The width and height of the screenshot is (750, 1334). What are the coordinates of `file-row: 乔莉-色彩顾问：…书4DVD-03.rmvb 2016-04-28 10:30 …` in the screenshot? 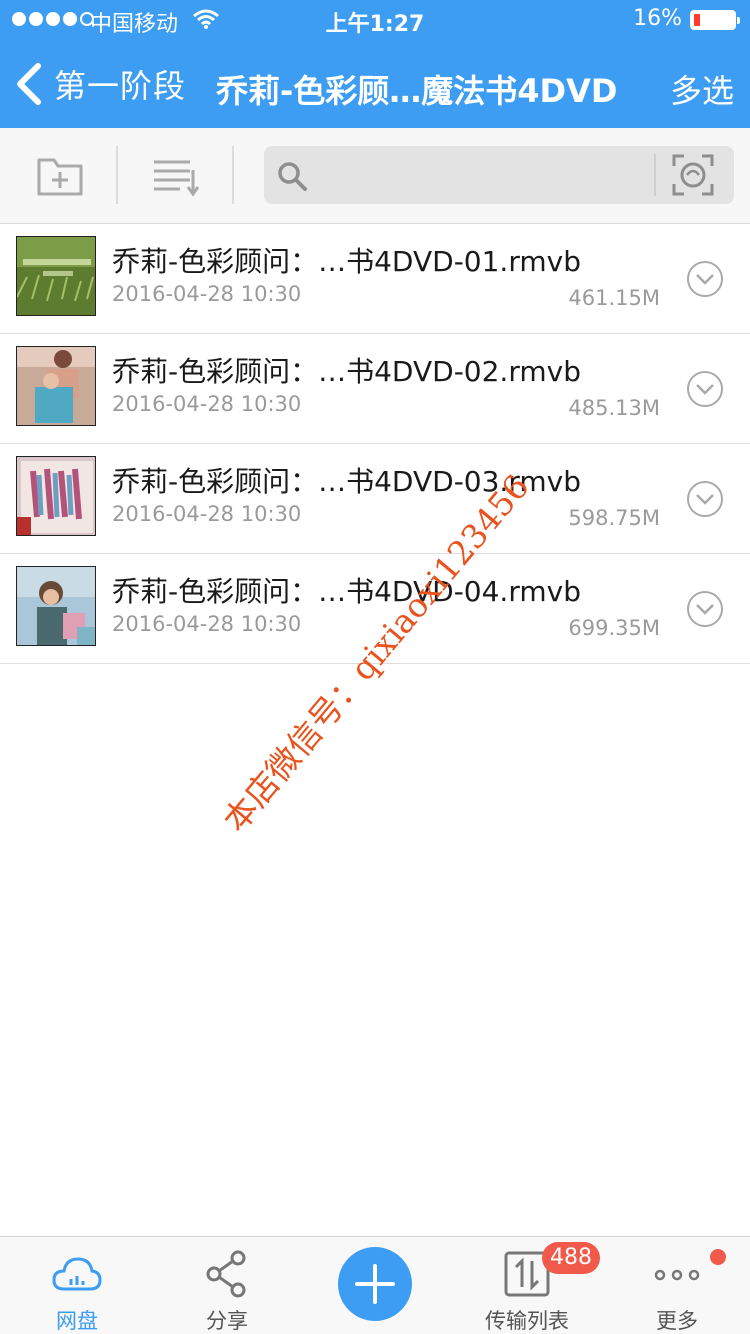 It's located at (375, 499).